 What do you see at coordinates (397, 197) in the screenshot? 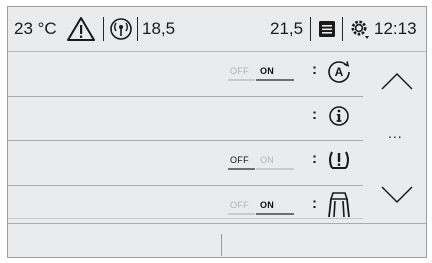
I see `chevron-down-icon` at bounding box center [397, 197].